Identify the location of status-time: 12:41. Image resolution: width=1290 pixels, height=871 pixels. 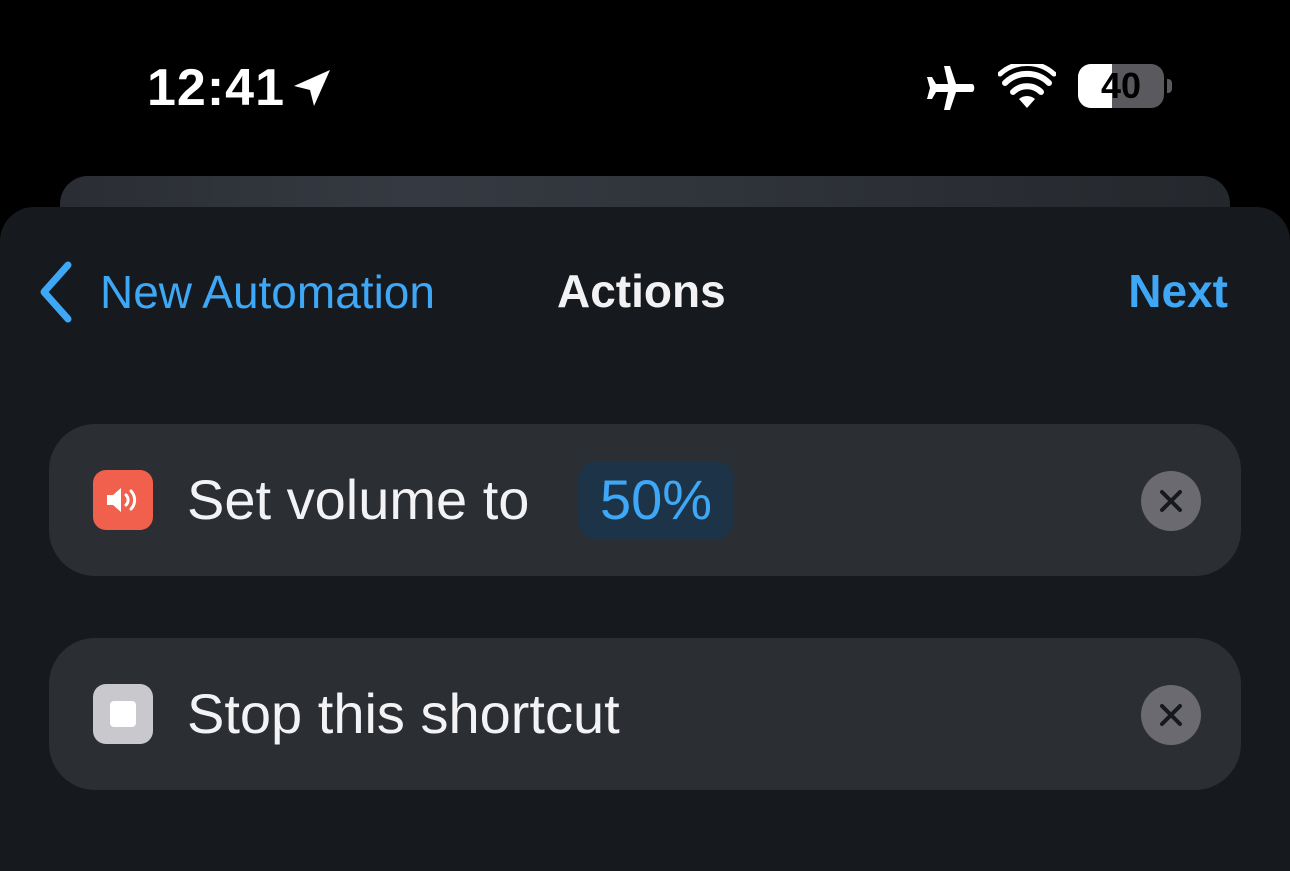
(216, 88).